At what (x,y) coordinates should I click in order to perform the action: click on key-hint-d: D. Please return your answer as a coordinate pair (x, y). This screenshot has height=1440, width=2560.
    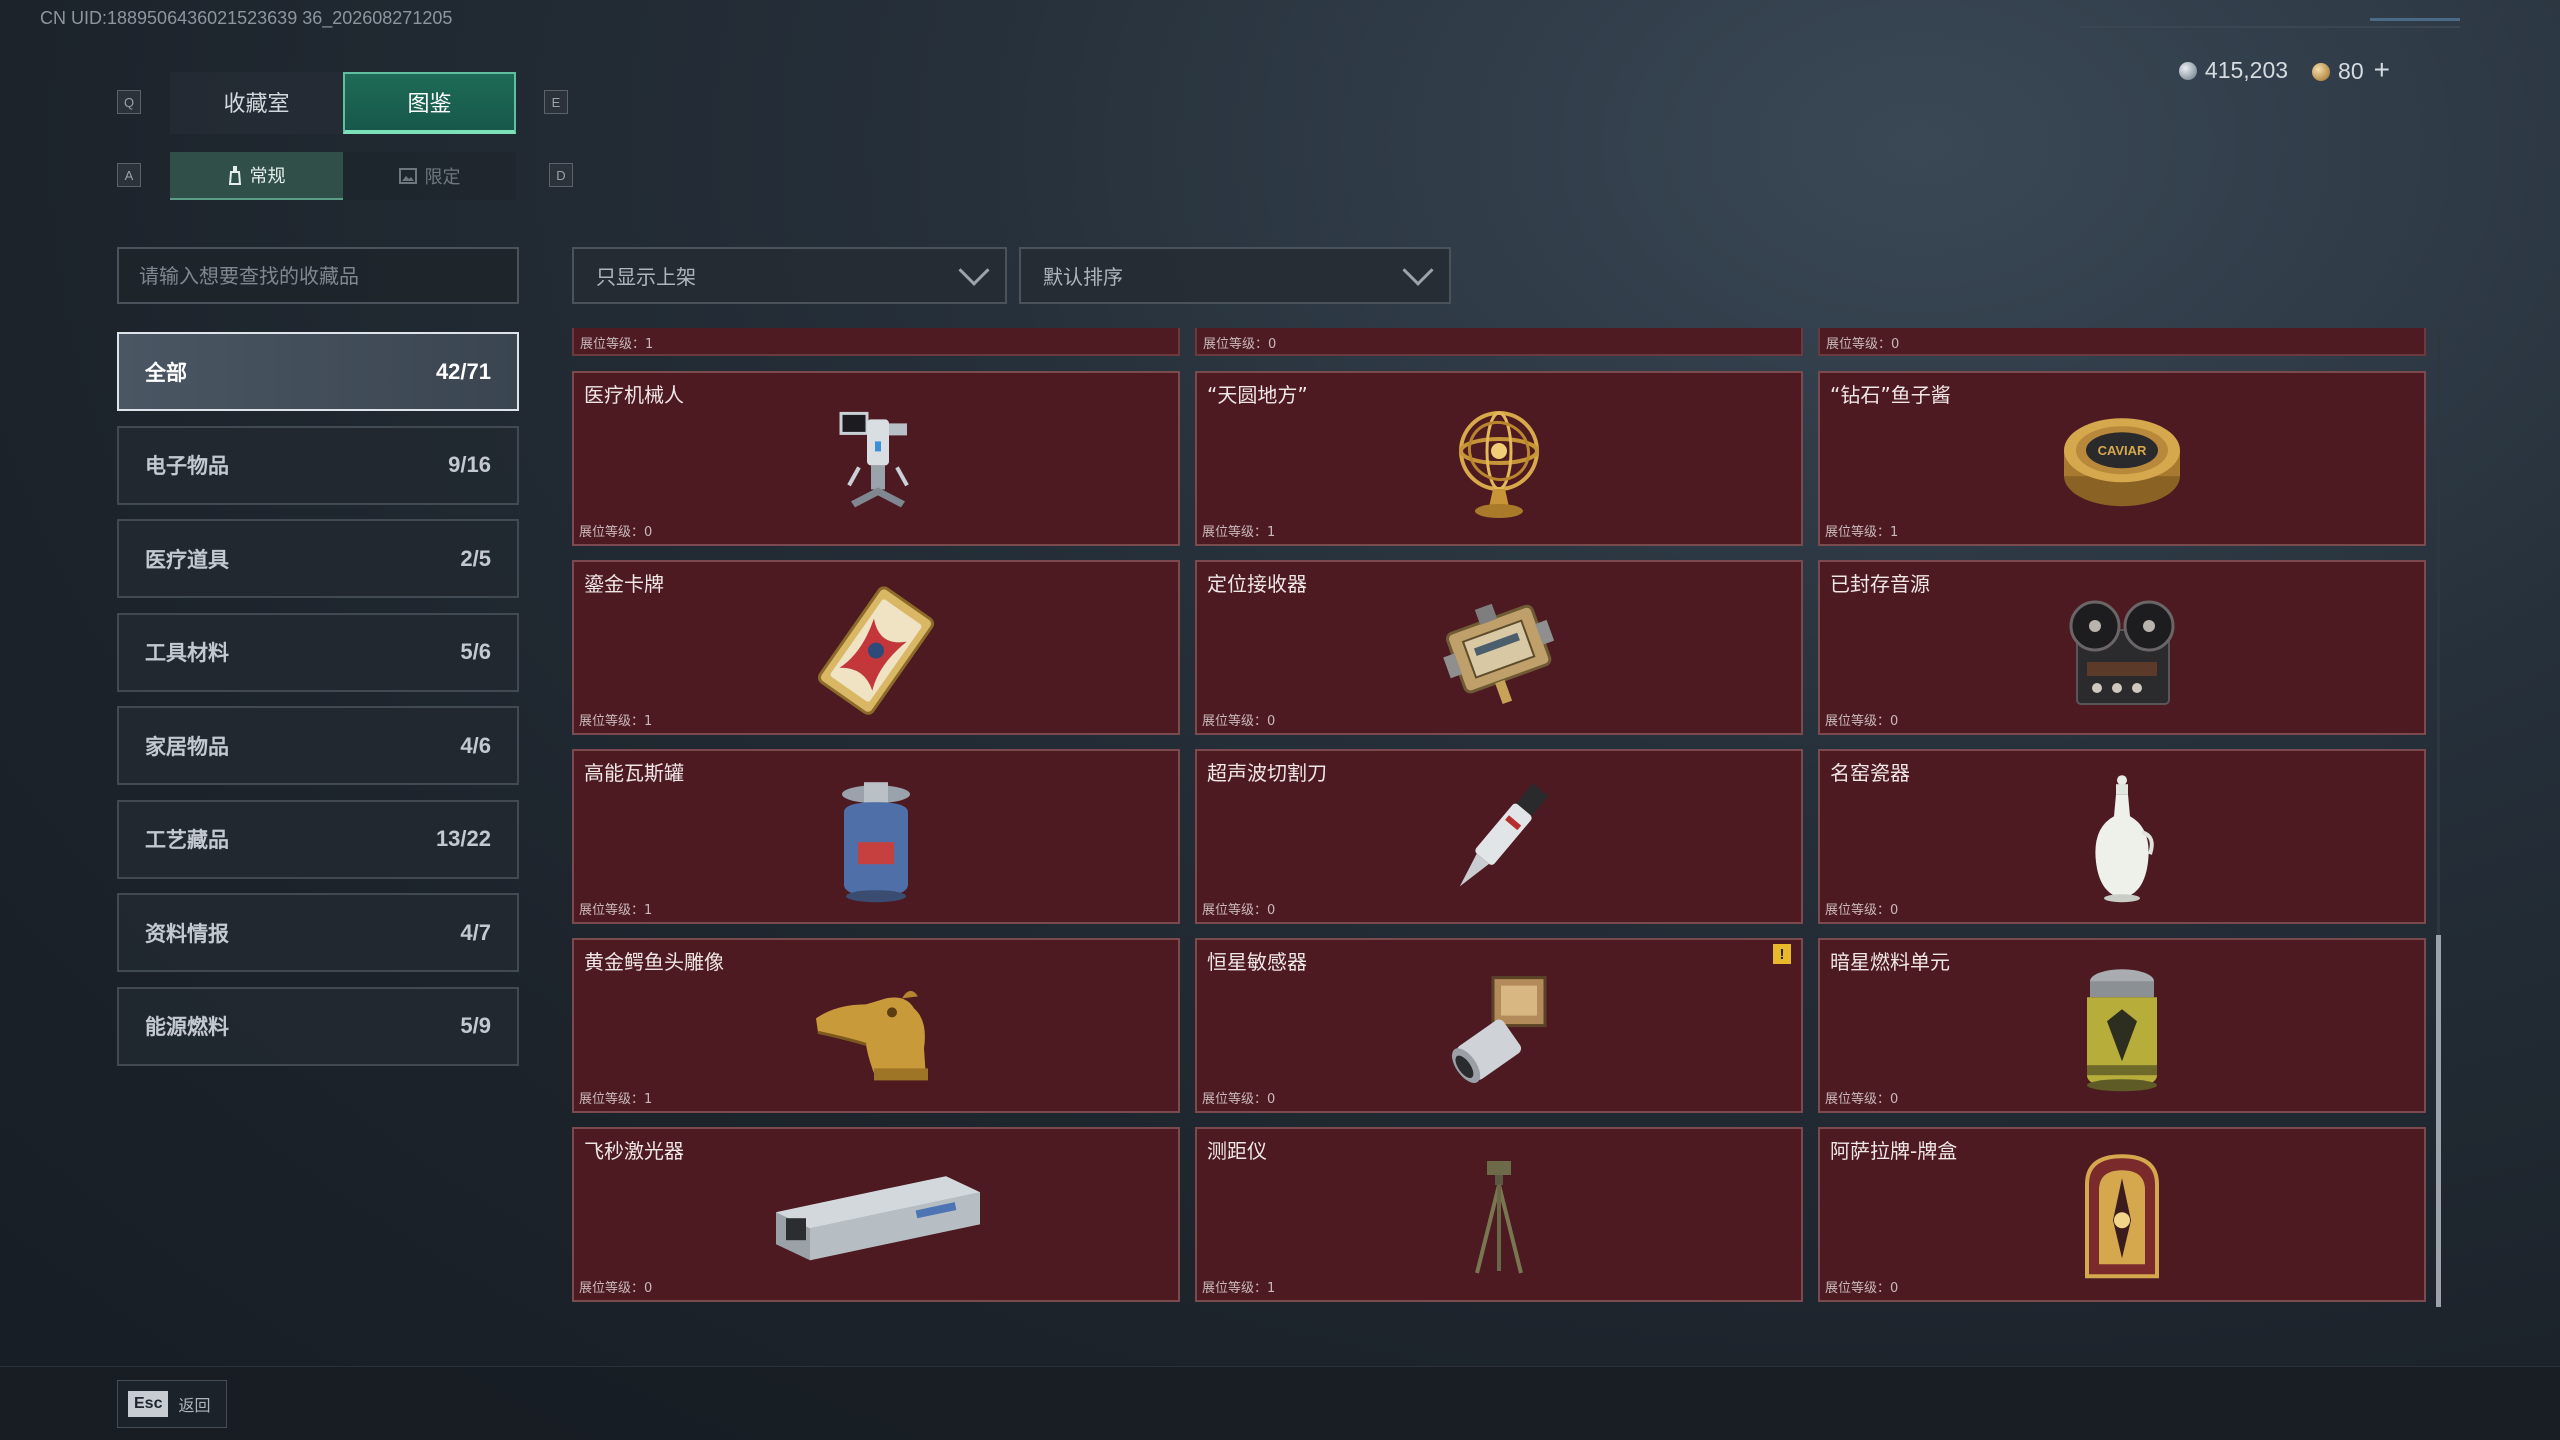
    Looking at the image, I should click on (561, 175).